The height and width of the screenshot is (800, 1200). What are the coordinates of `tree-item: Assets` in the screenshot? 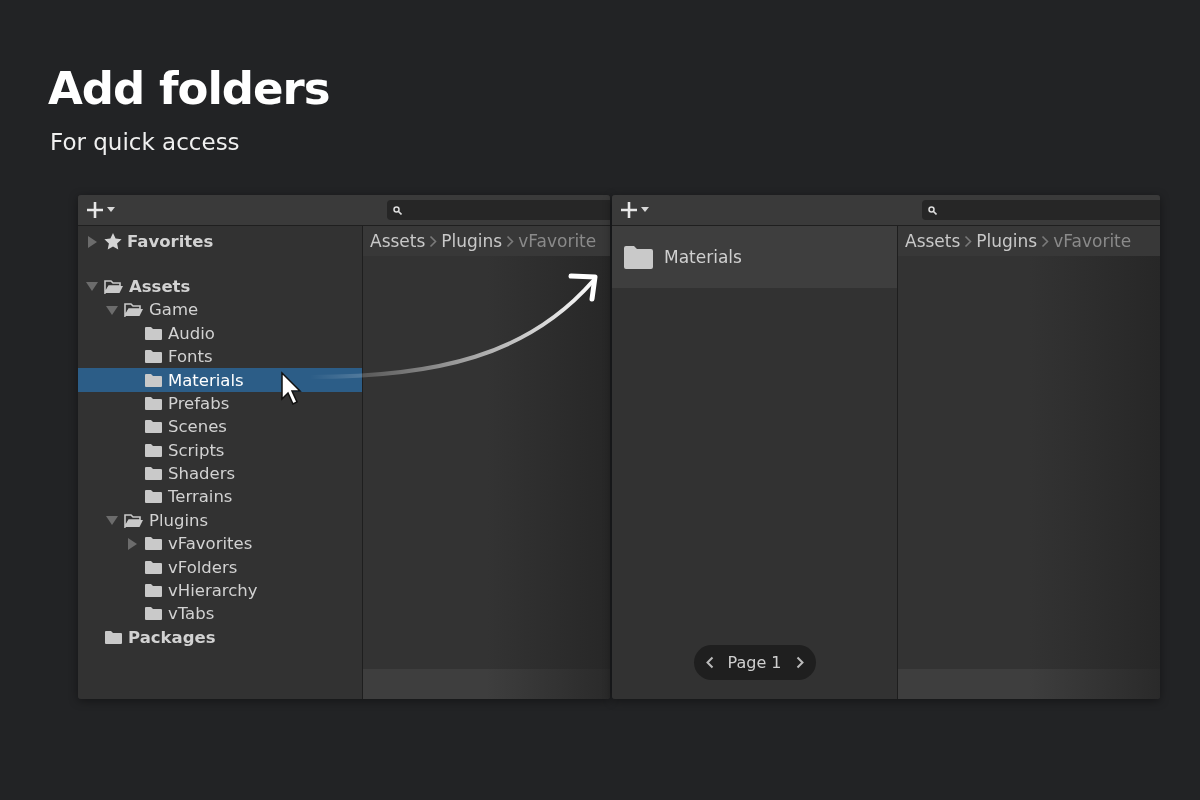 It's located at (220, 286).